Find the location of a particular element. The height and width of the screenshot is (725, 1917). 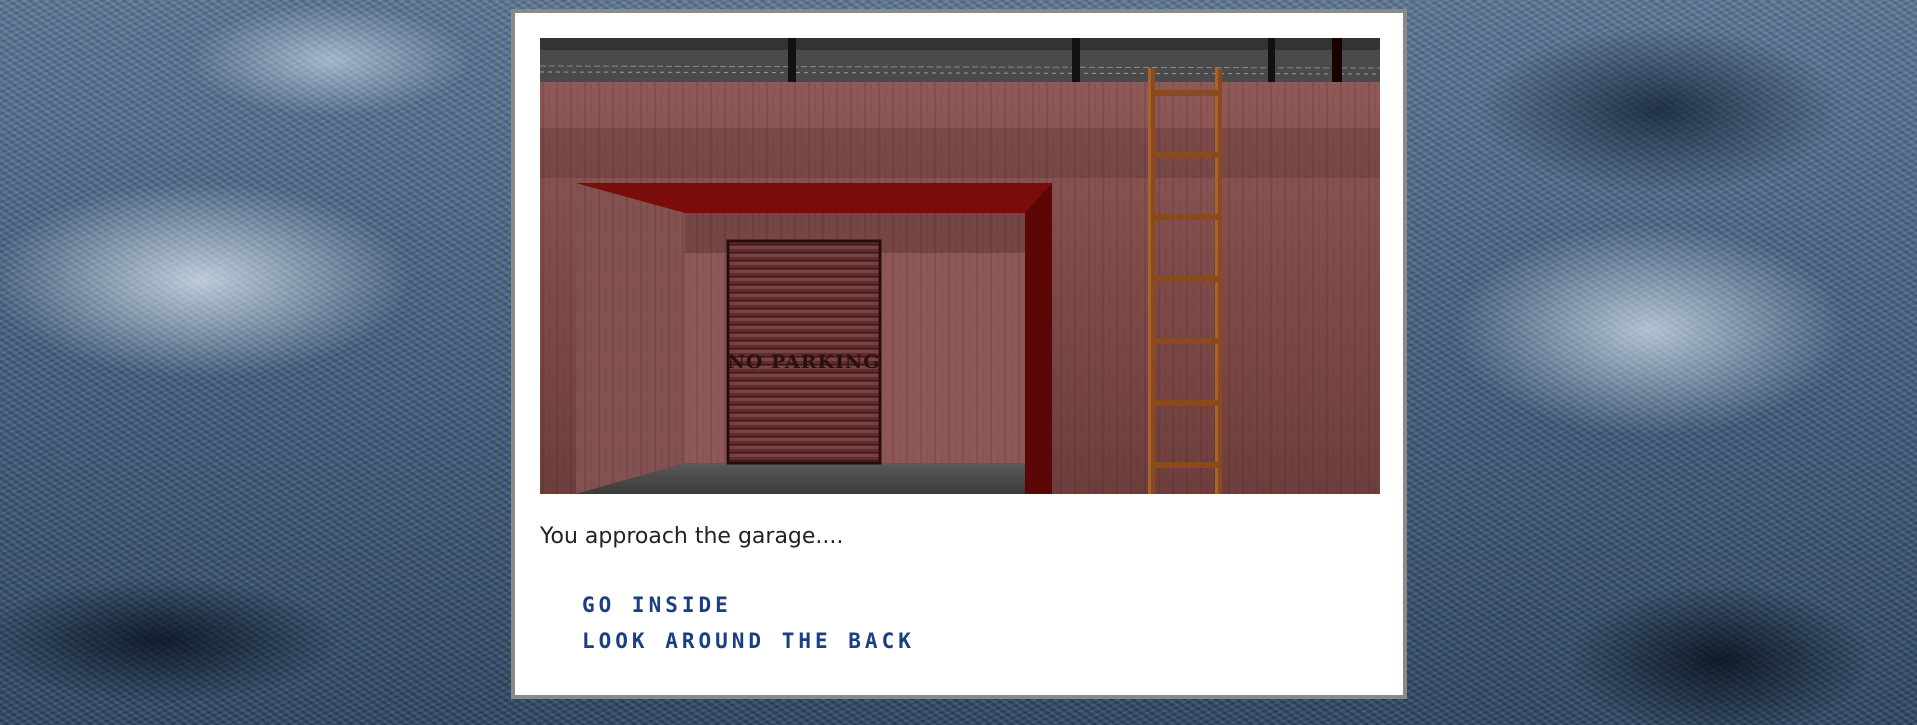

choice-look-around-back: LOOK AROUND THE BACK is located at coordinates (748, 641).